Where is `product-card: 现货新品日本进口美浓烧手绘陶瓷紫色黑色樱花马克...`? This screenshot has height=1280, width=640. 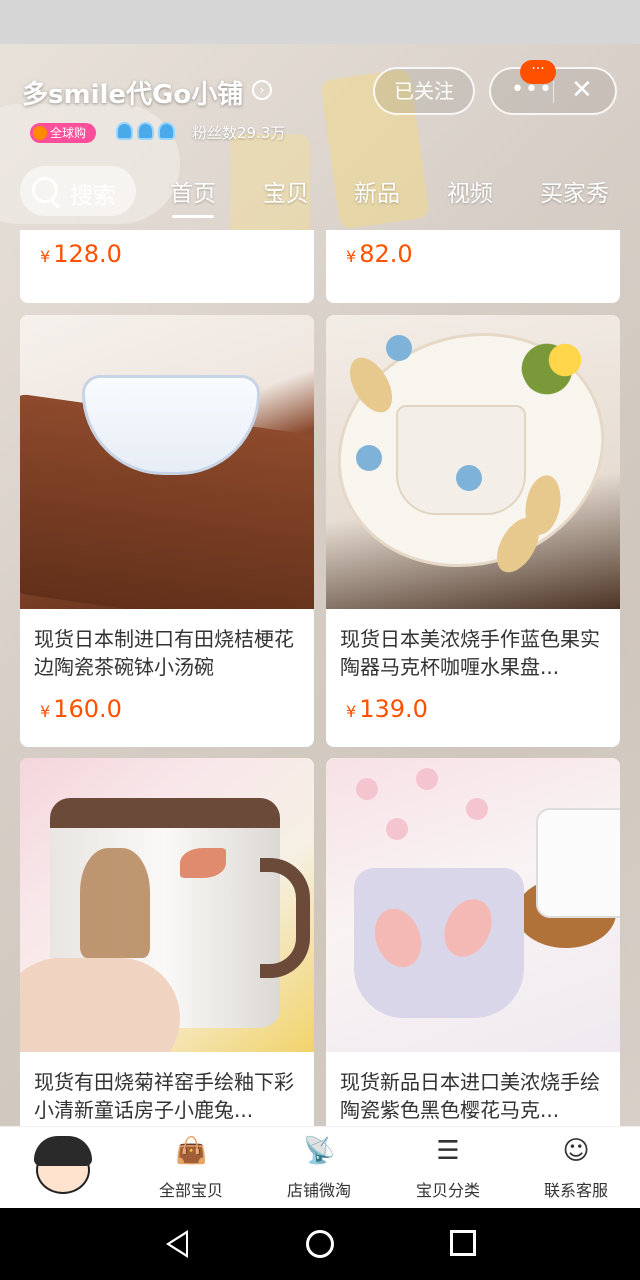
product-card: 现货新品日本进口美浓烧手绘陶瓷紫色黑色樱花马克... is located at coordinates (473, 942).